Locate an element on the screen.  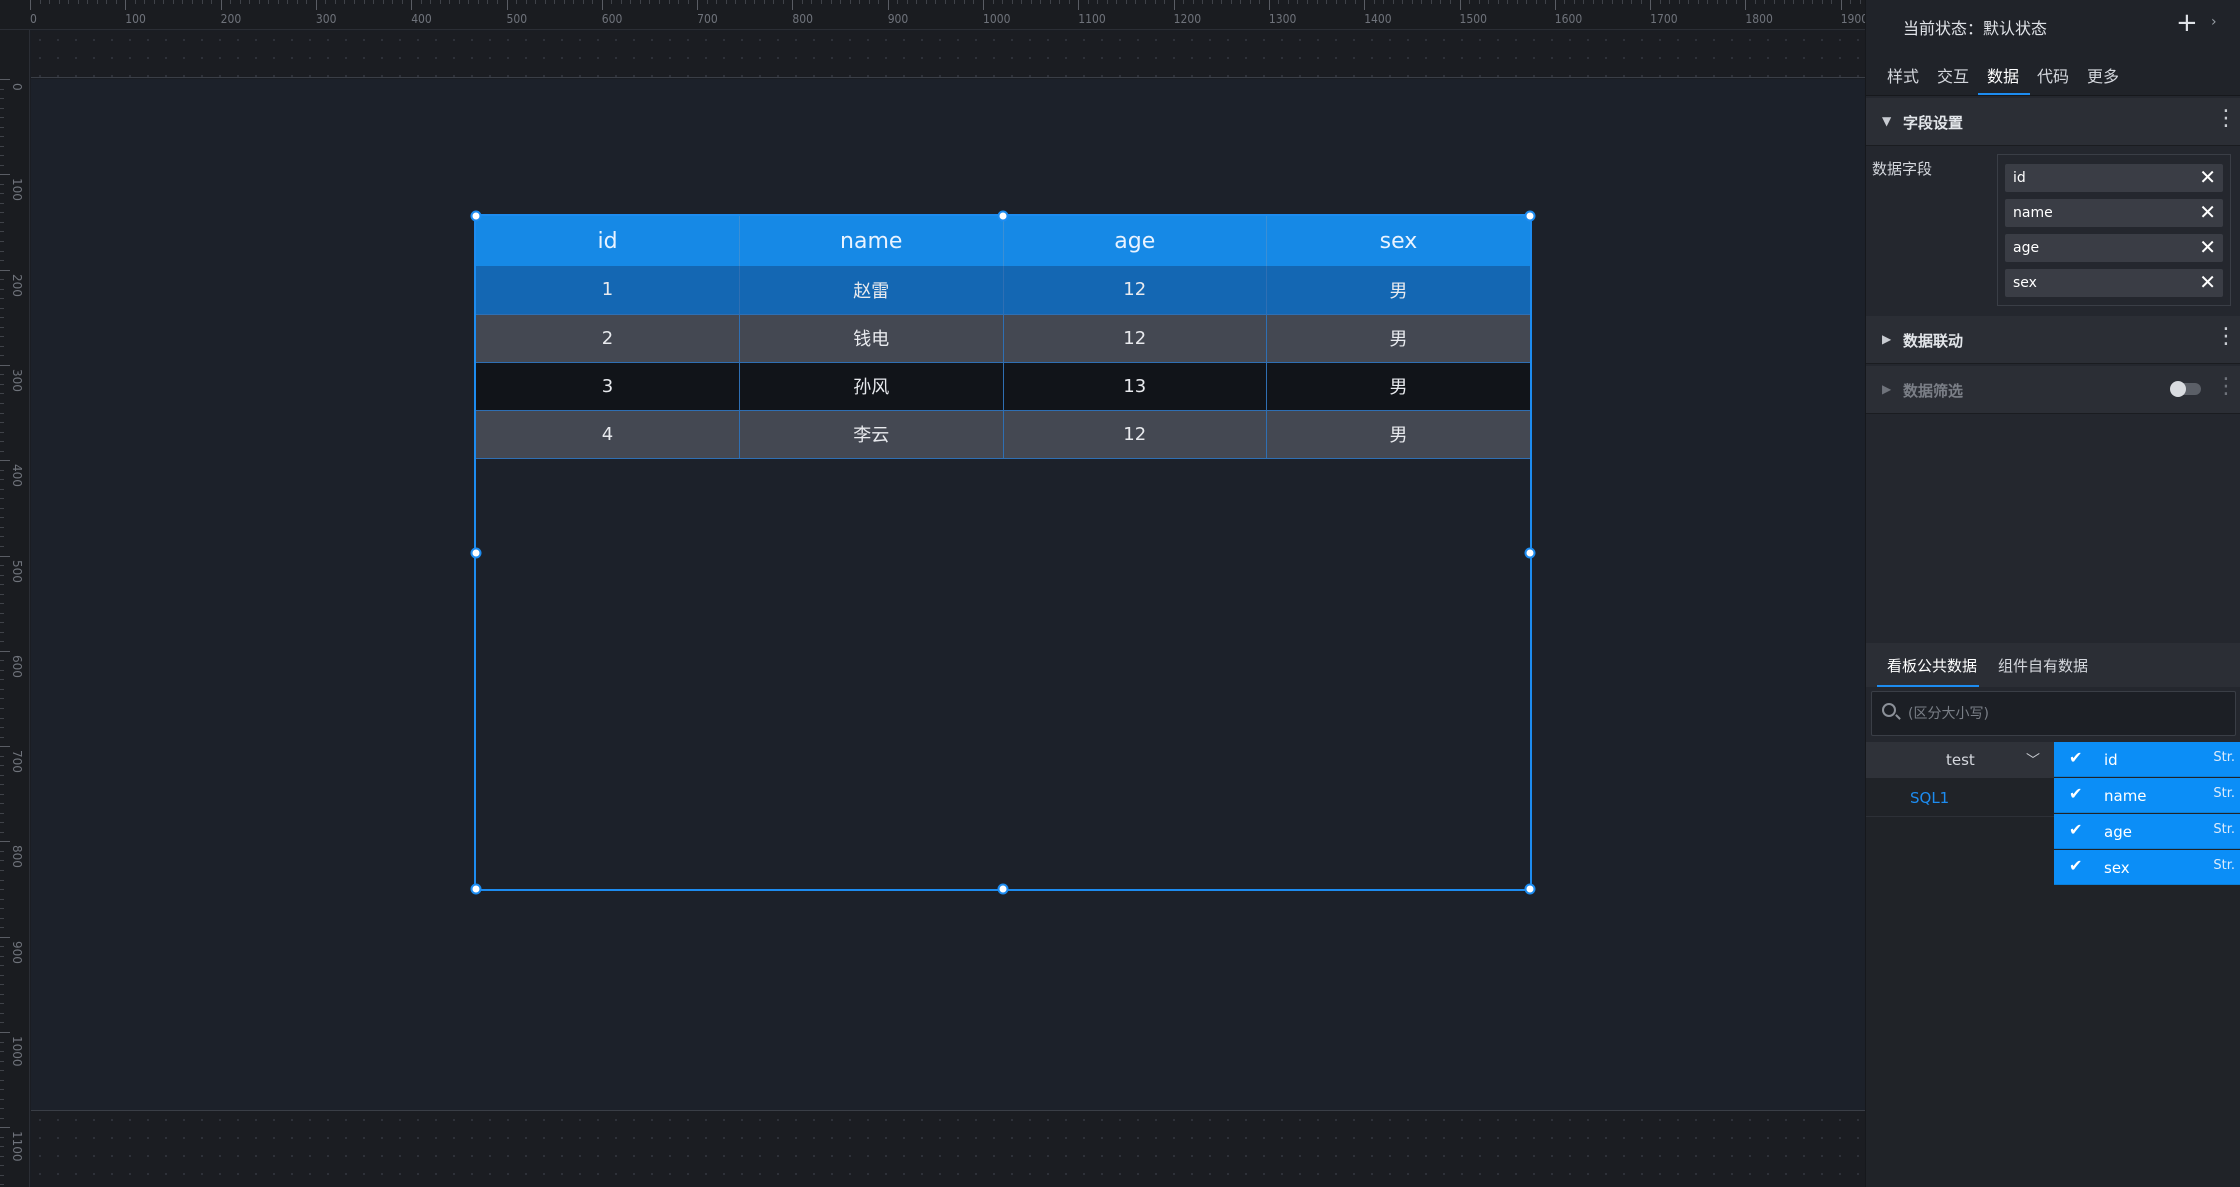
field-chip: id ✕ is located at coordinates (2114, 178).